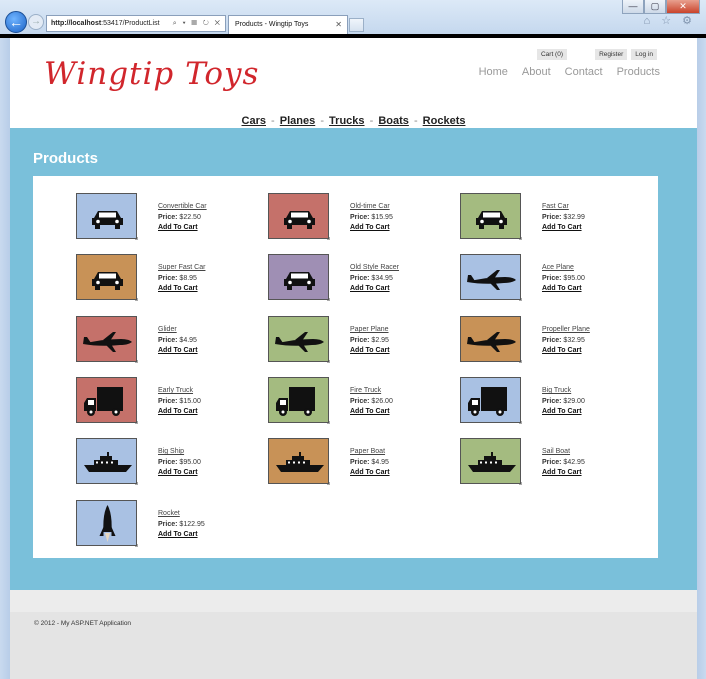 This screenshot has height=679, width=706. What do you see at coordinates (346, 121) in the screenshot?
I see `category-trucks: Trucks` at bounding box center [346, 121].